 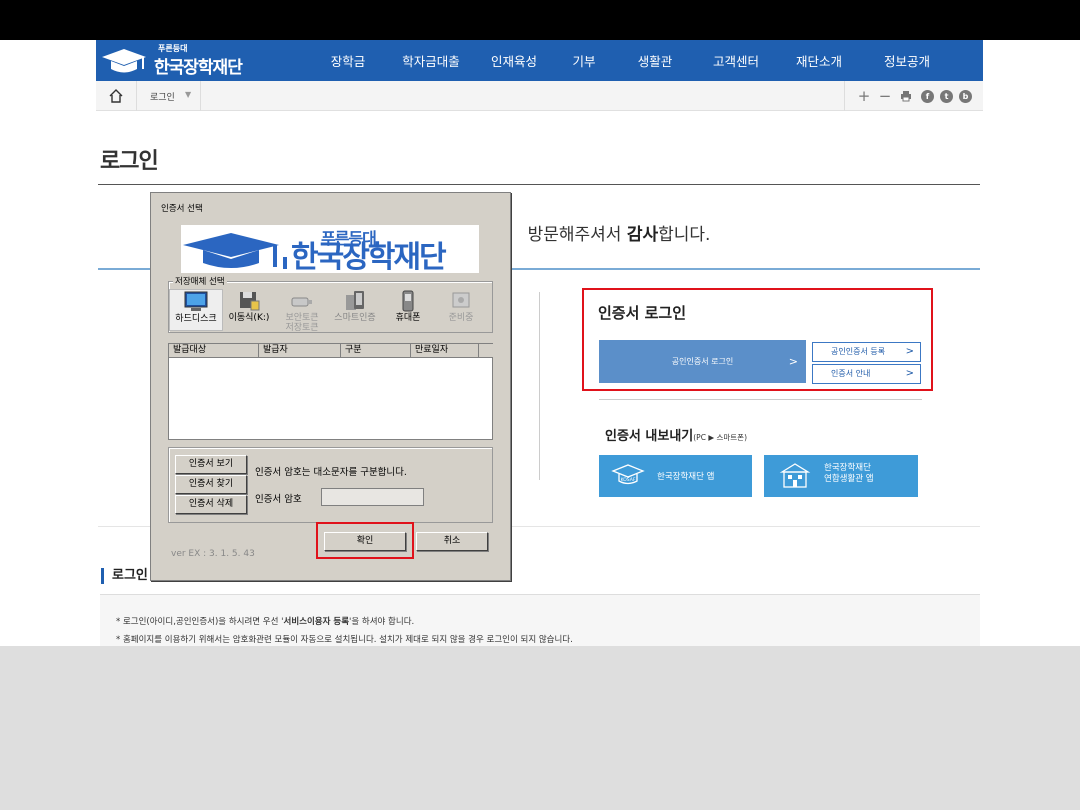 I want to click on welcome-prefix: 방문해주셔서, so click(x=577, y=235).